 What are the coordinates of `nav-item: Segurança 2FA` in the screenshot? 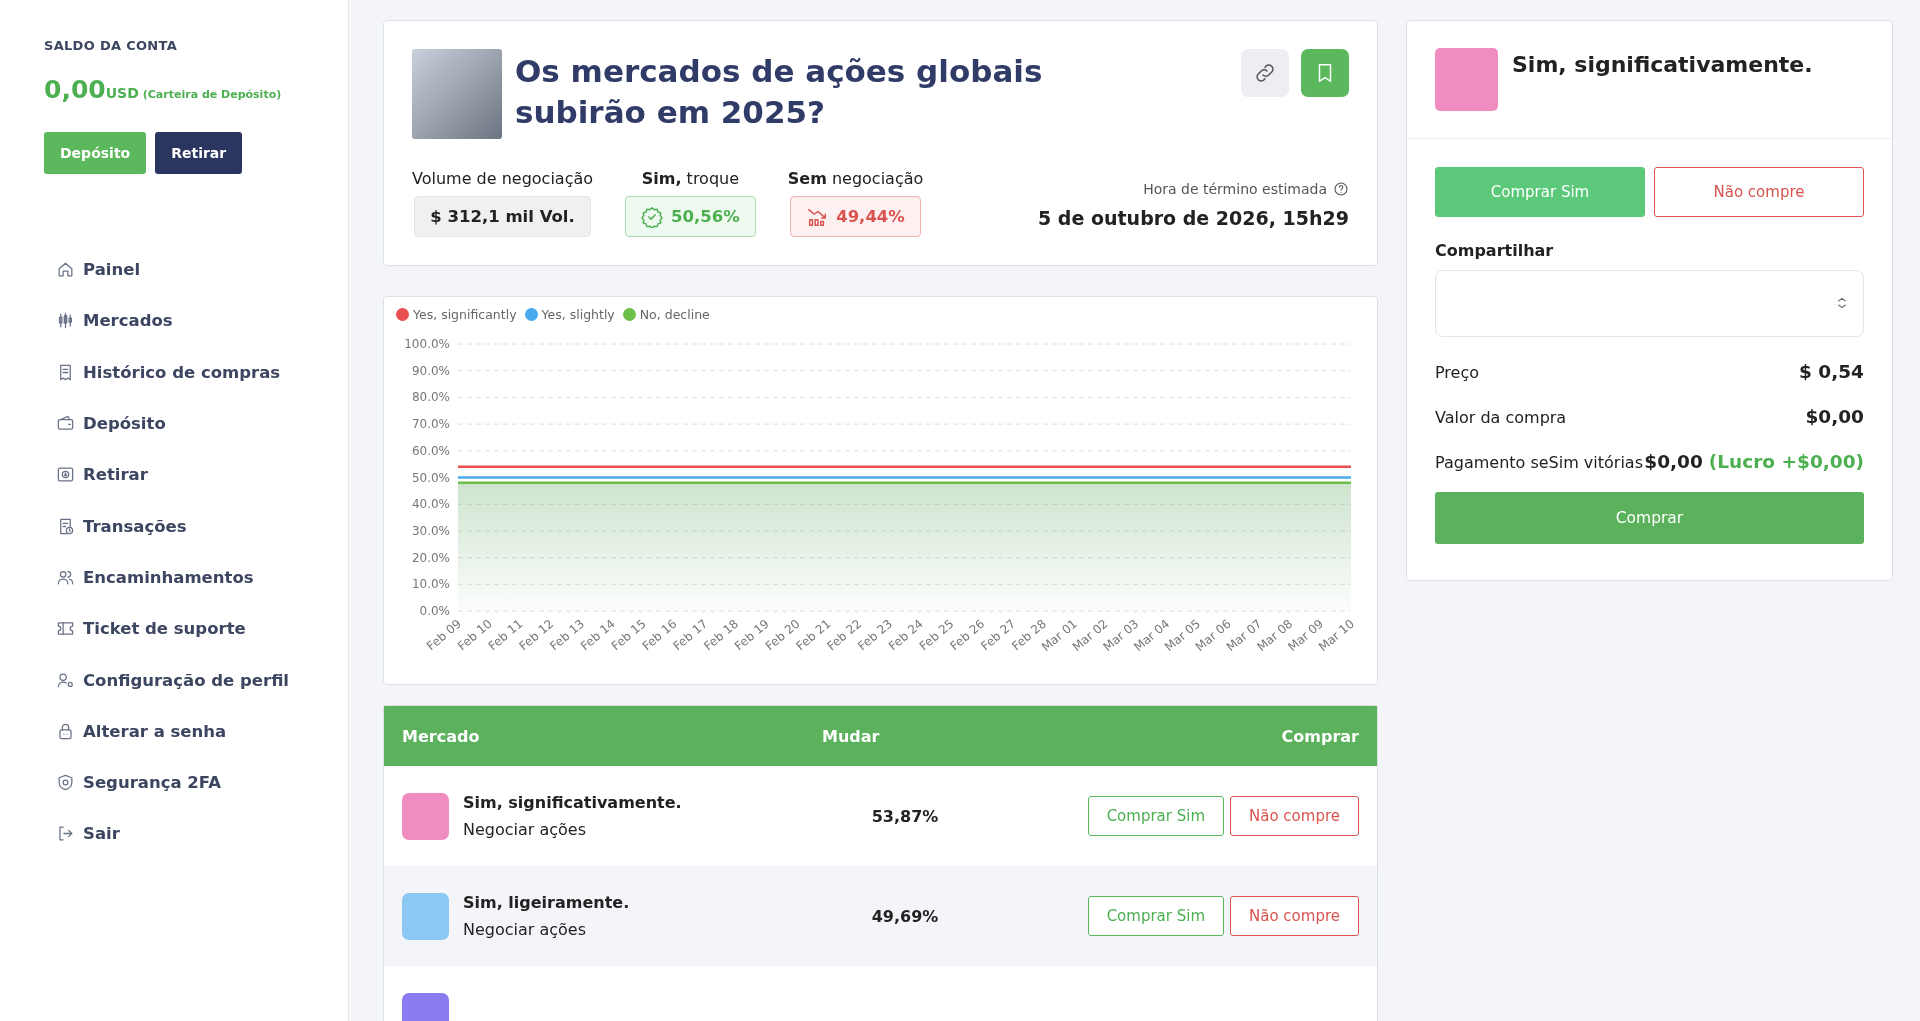 It's located at (138, 782).